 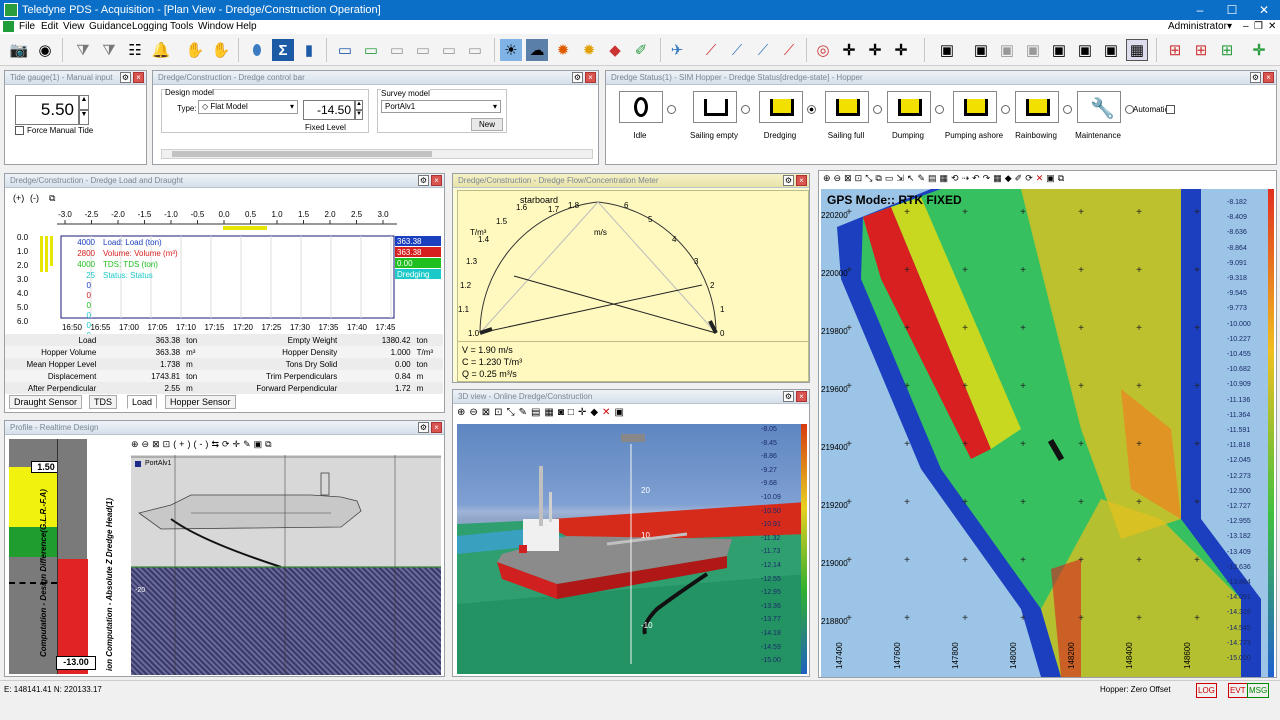 I want to click on save-icon: ▣, so click(x=947, y=50).